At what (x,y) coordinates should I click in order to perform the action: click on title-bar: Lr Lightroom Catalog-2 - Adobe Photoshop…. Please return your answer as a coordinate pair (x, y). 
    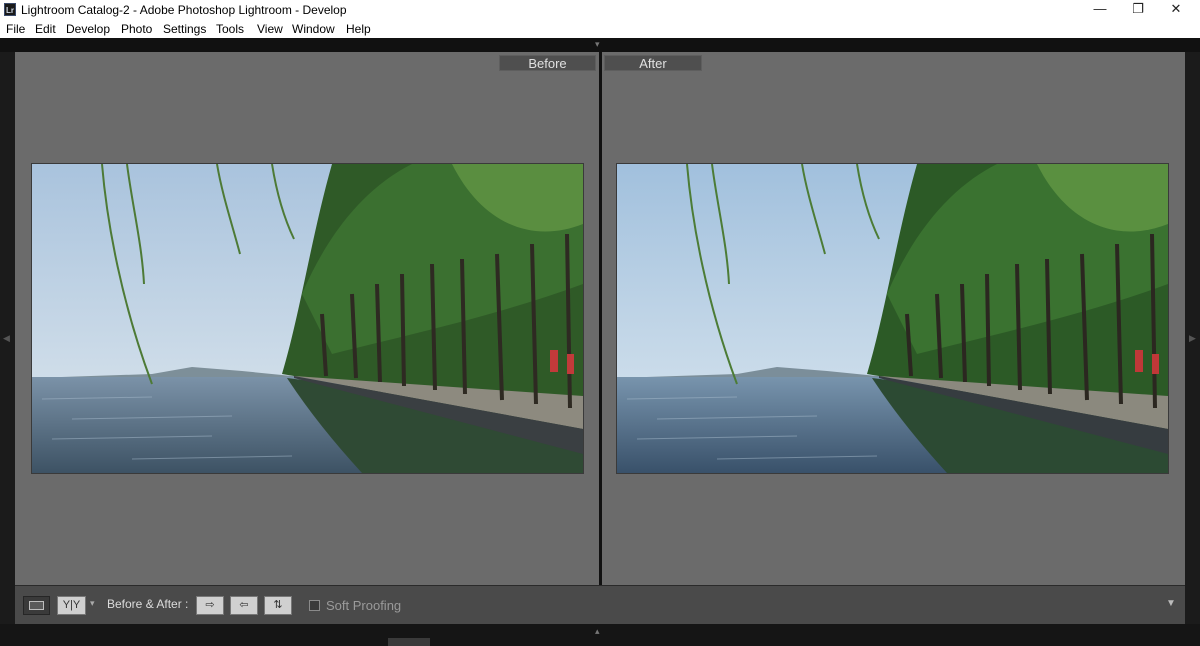
    Looking at the image, I should click on (600, 10).